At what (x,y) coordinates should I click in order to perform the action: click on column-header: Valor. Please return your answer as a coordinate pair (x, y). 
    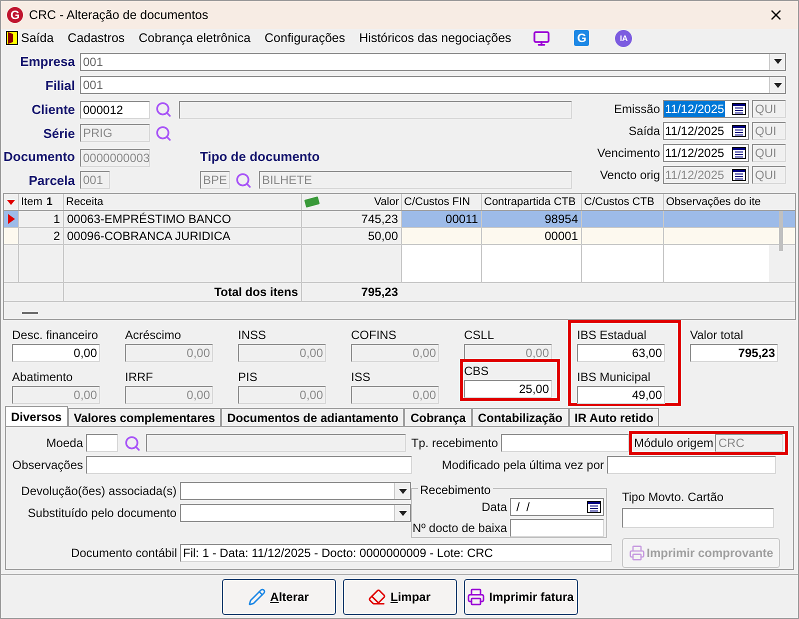
    Looking at the image, I should click on (351, 202).